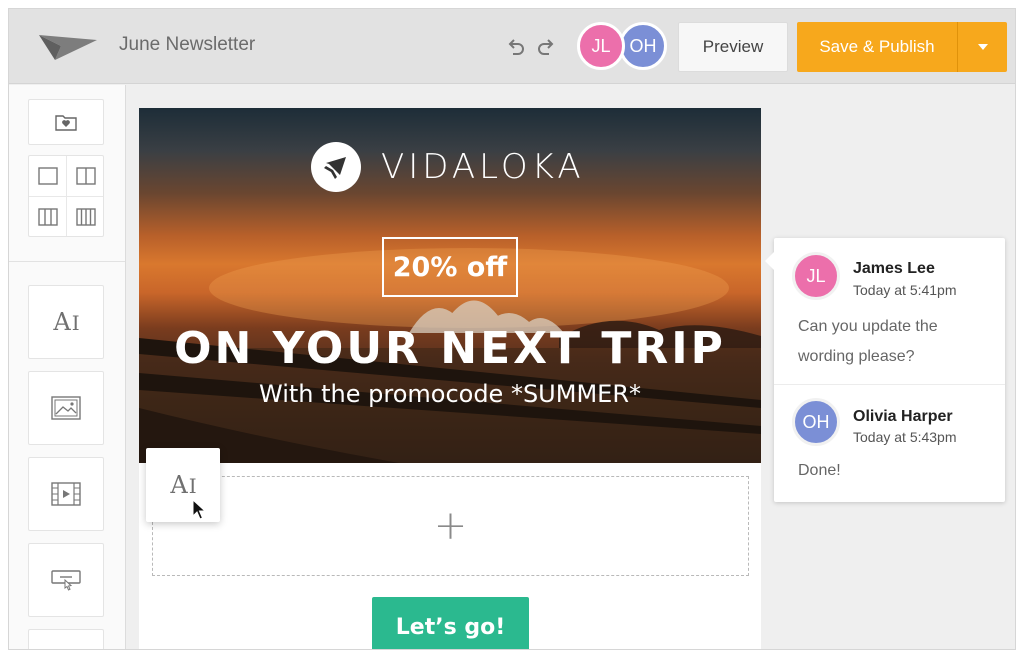 The width and height of the screenshot is (1024, 656). I want to click on document-title: June Newsletter, so click(187, 45).